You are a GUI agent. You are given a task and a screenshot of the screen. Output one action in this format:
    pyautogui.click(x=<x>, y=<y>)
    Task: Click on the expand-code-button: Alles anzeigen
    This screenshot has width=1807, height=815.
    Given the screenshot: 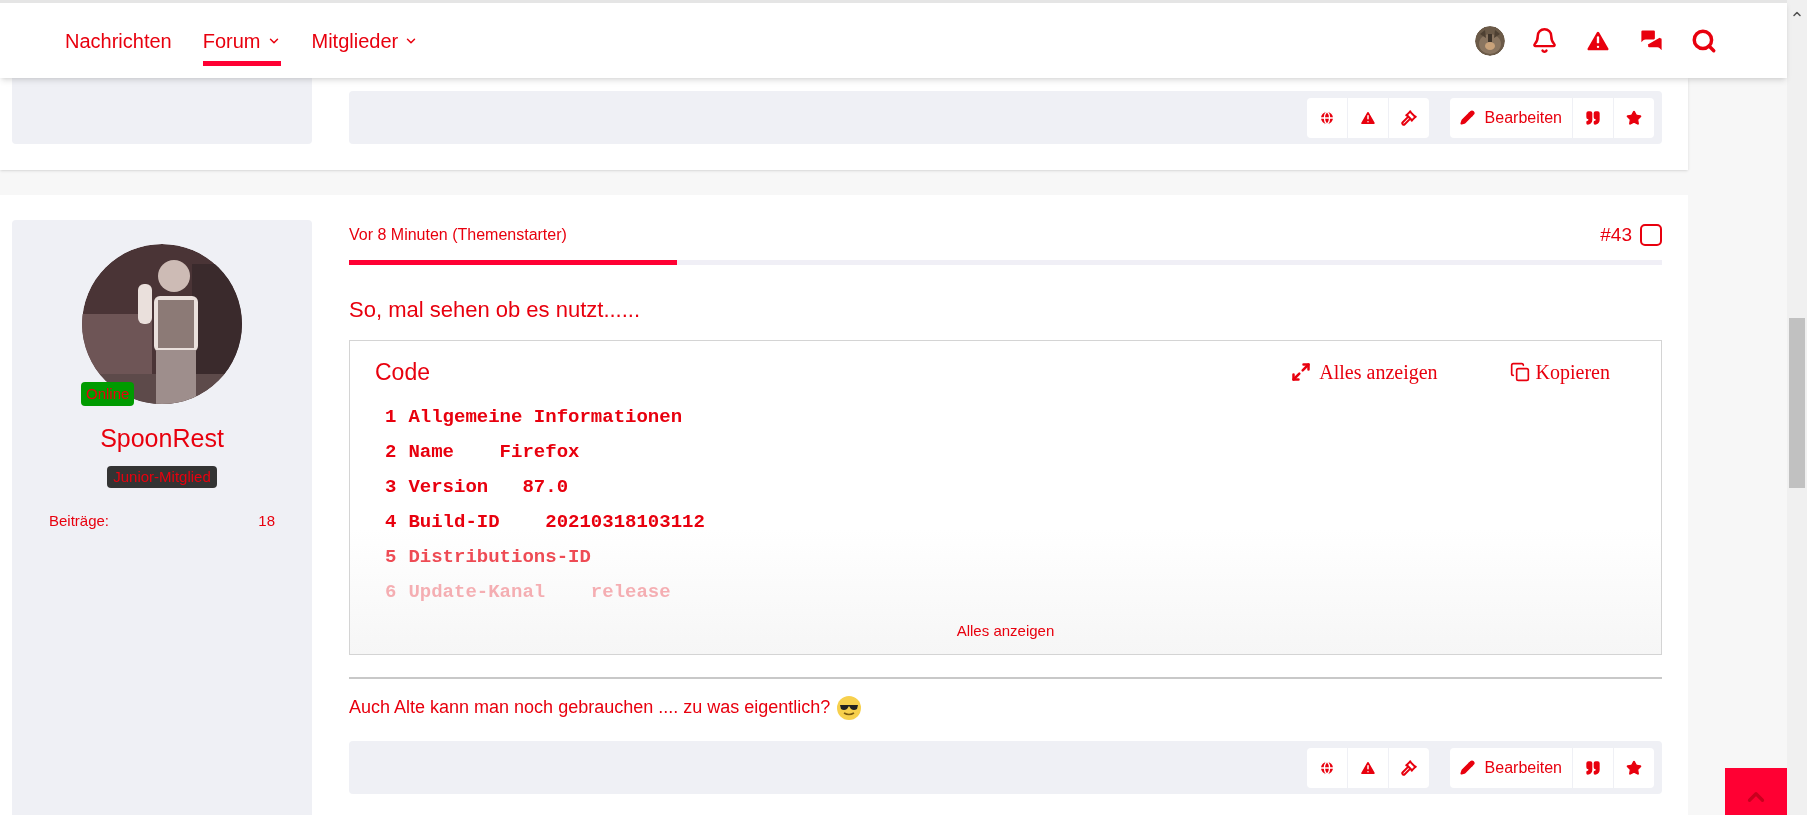 What is the action you would take?
    pyautogui.click(x=1364, y=372)
    